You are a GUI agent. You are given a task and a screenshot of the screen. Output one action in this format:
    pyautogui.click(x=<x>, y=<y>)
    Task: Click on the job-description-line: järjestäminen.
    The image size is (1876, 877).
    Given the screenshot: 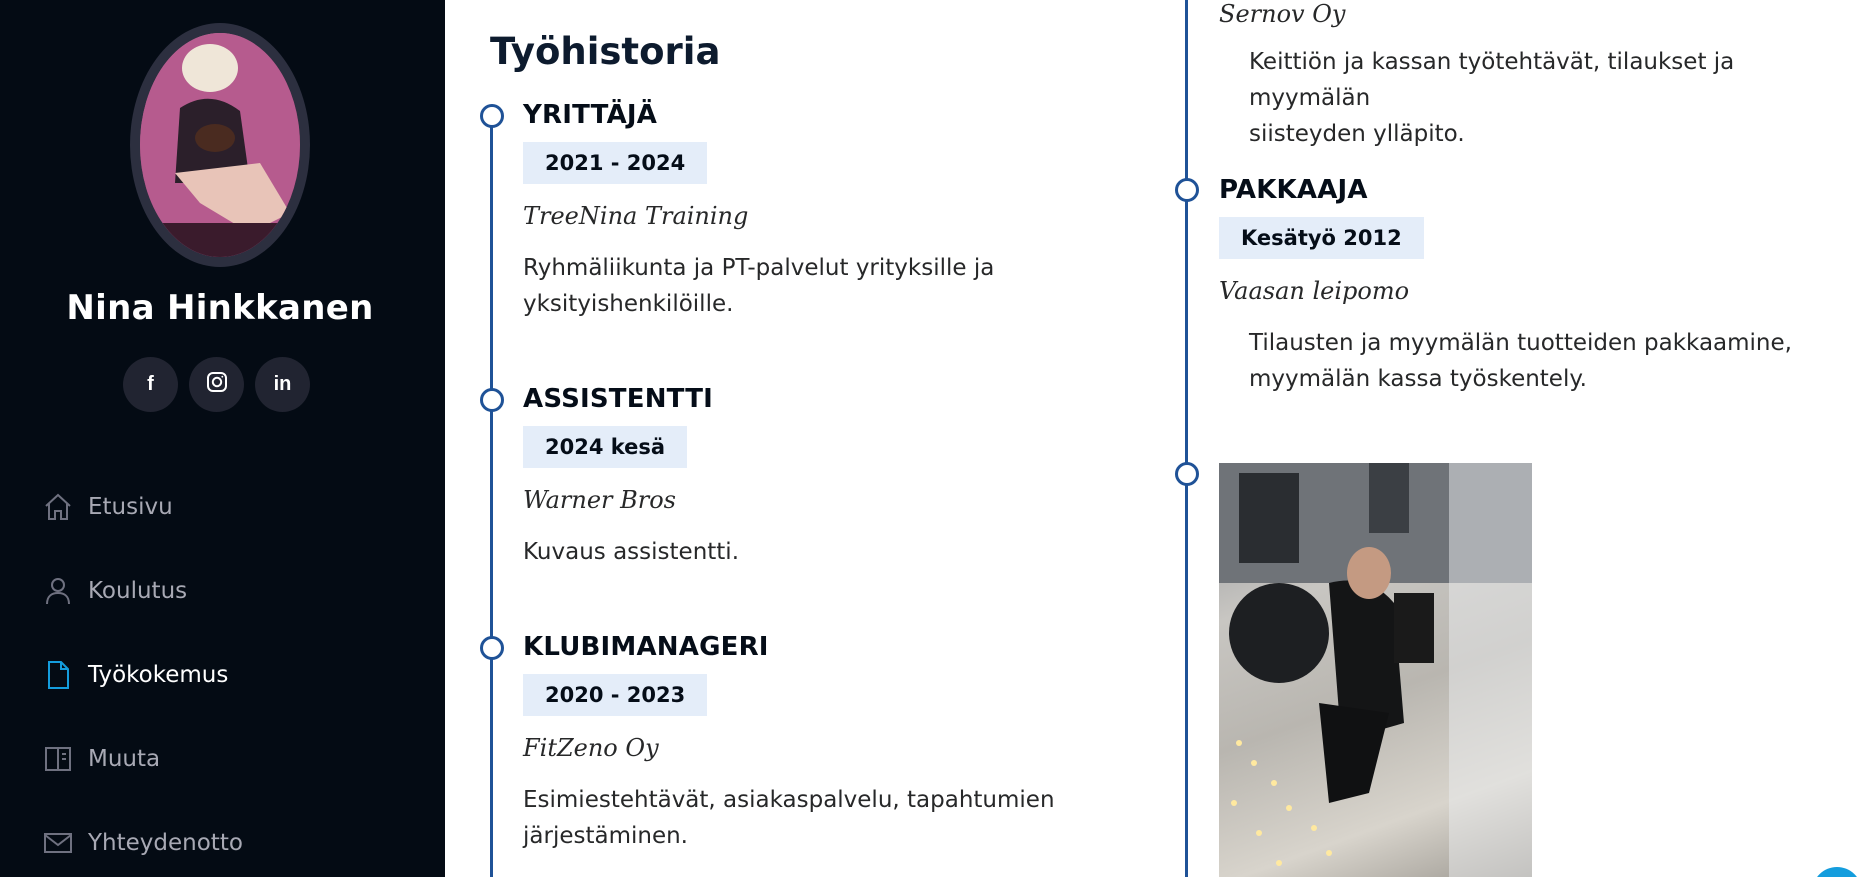 What is the action you would take?
    pyautogui.click(x=605, y=836)
    